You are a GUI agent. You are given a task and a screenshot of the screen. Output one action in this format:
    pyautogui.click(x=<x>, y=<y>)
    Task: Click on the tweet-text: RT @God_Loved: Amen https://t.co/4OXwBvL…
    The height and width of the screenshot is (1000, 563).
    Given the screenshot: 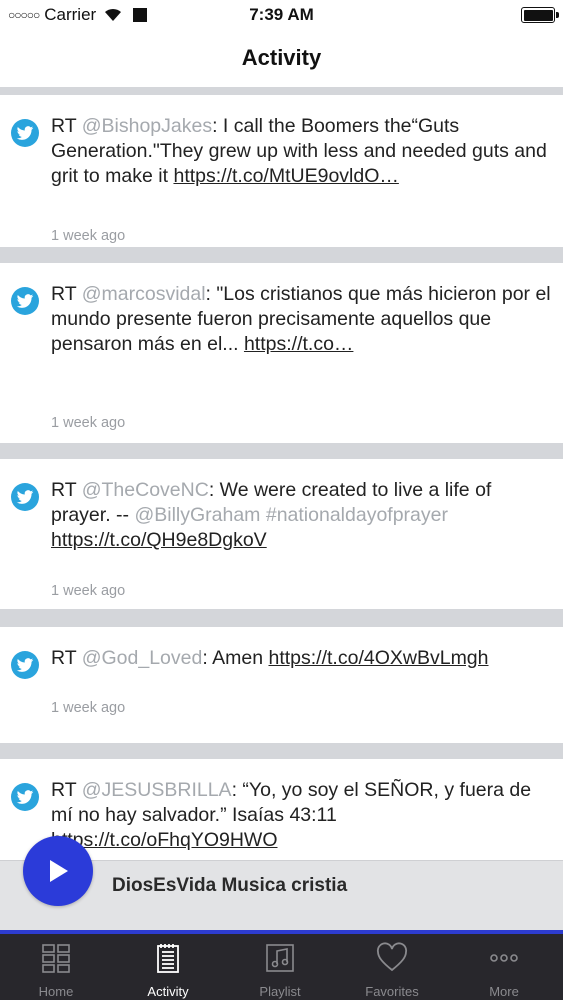 What is the action you would take?
    pyautogui.click(x=301, y=658)
    